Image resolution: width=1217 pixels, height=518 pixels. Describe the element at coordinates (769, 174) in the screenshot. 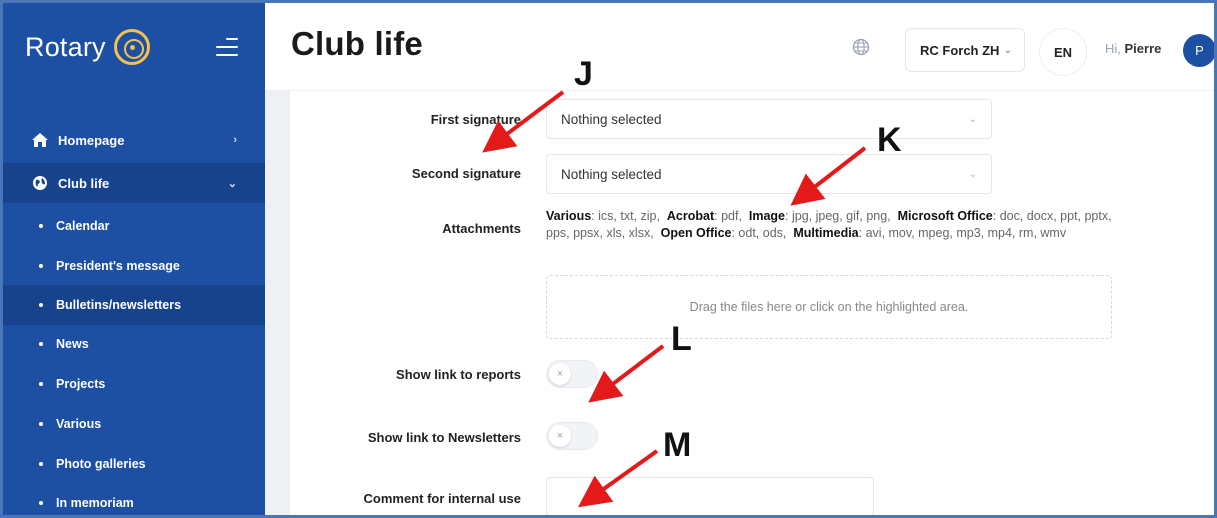

I see `second-signature-select: Nothing selected ⌄` at that location.